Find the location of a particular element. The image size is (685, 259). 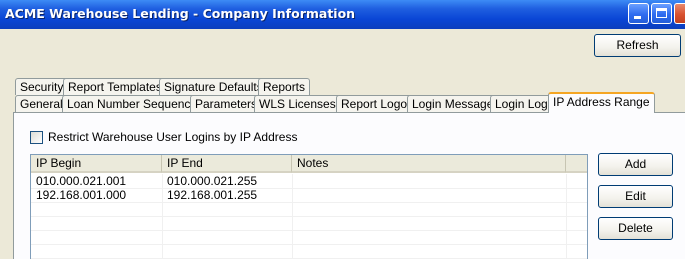

column-header-filler is located at coordinates (576, 164).